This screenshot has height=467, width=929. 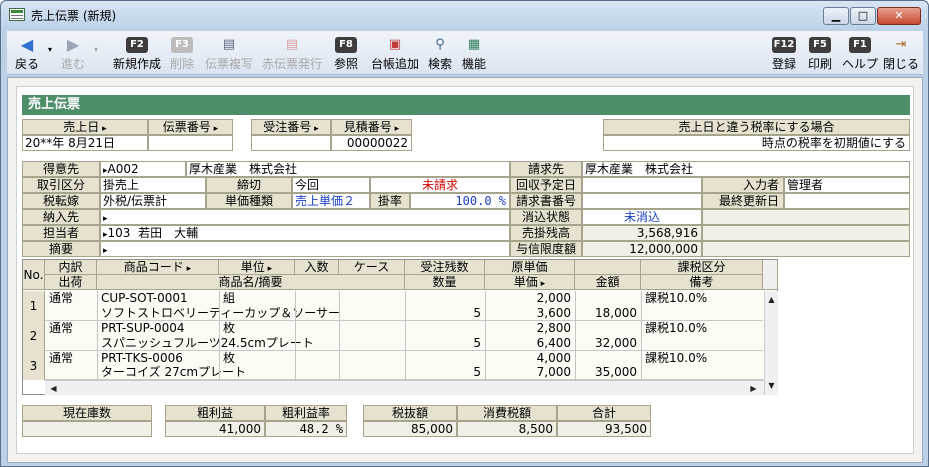 I want to click on delete-button: F3 削除, so click(x=182, y=53).